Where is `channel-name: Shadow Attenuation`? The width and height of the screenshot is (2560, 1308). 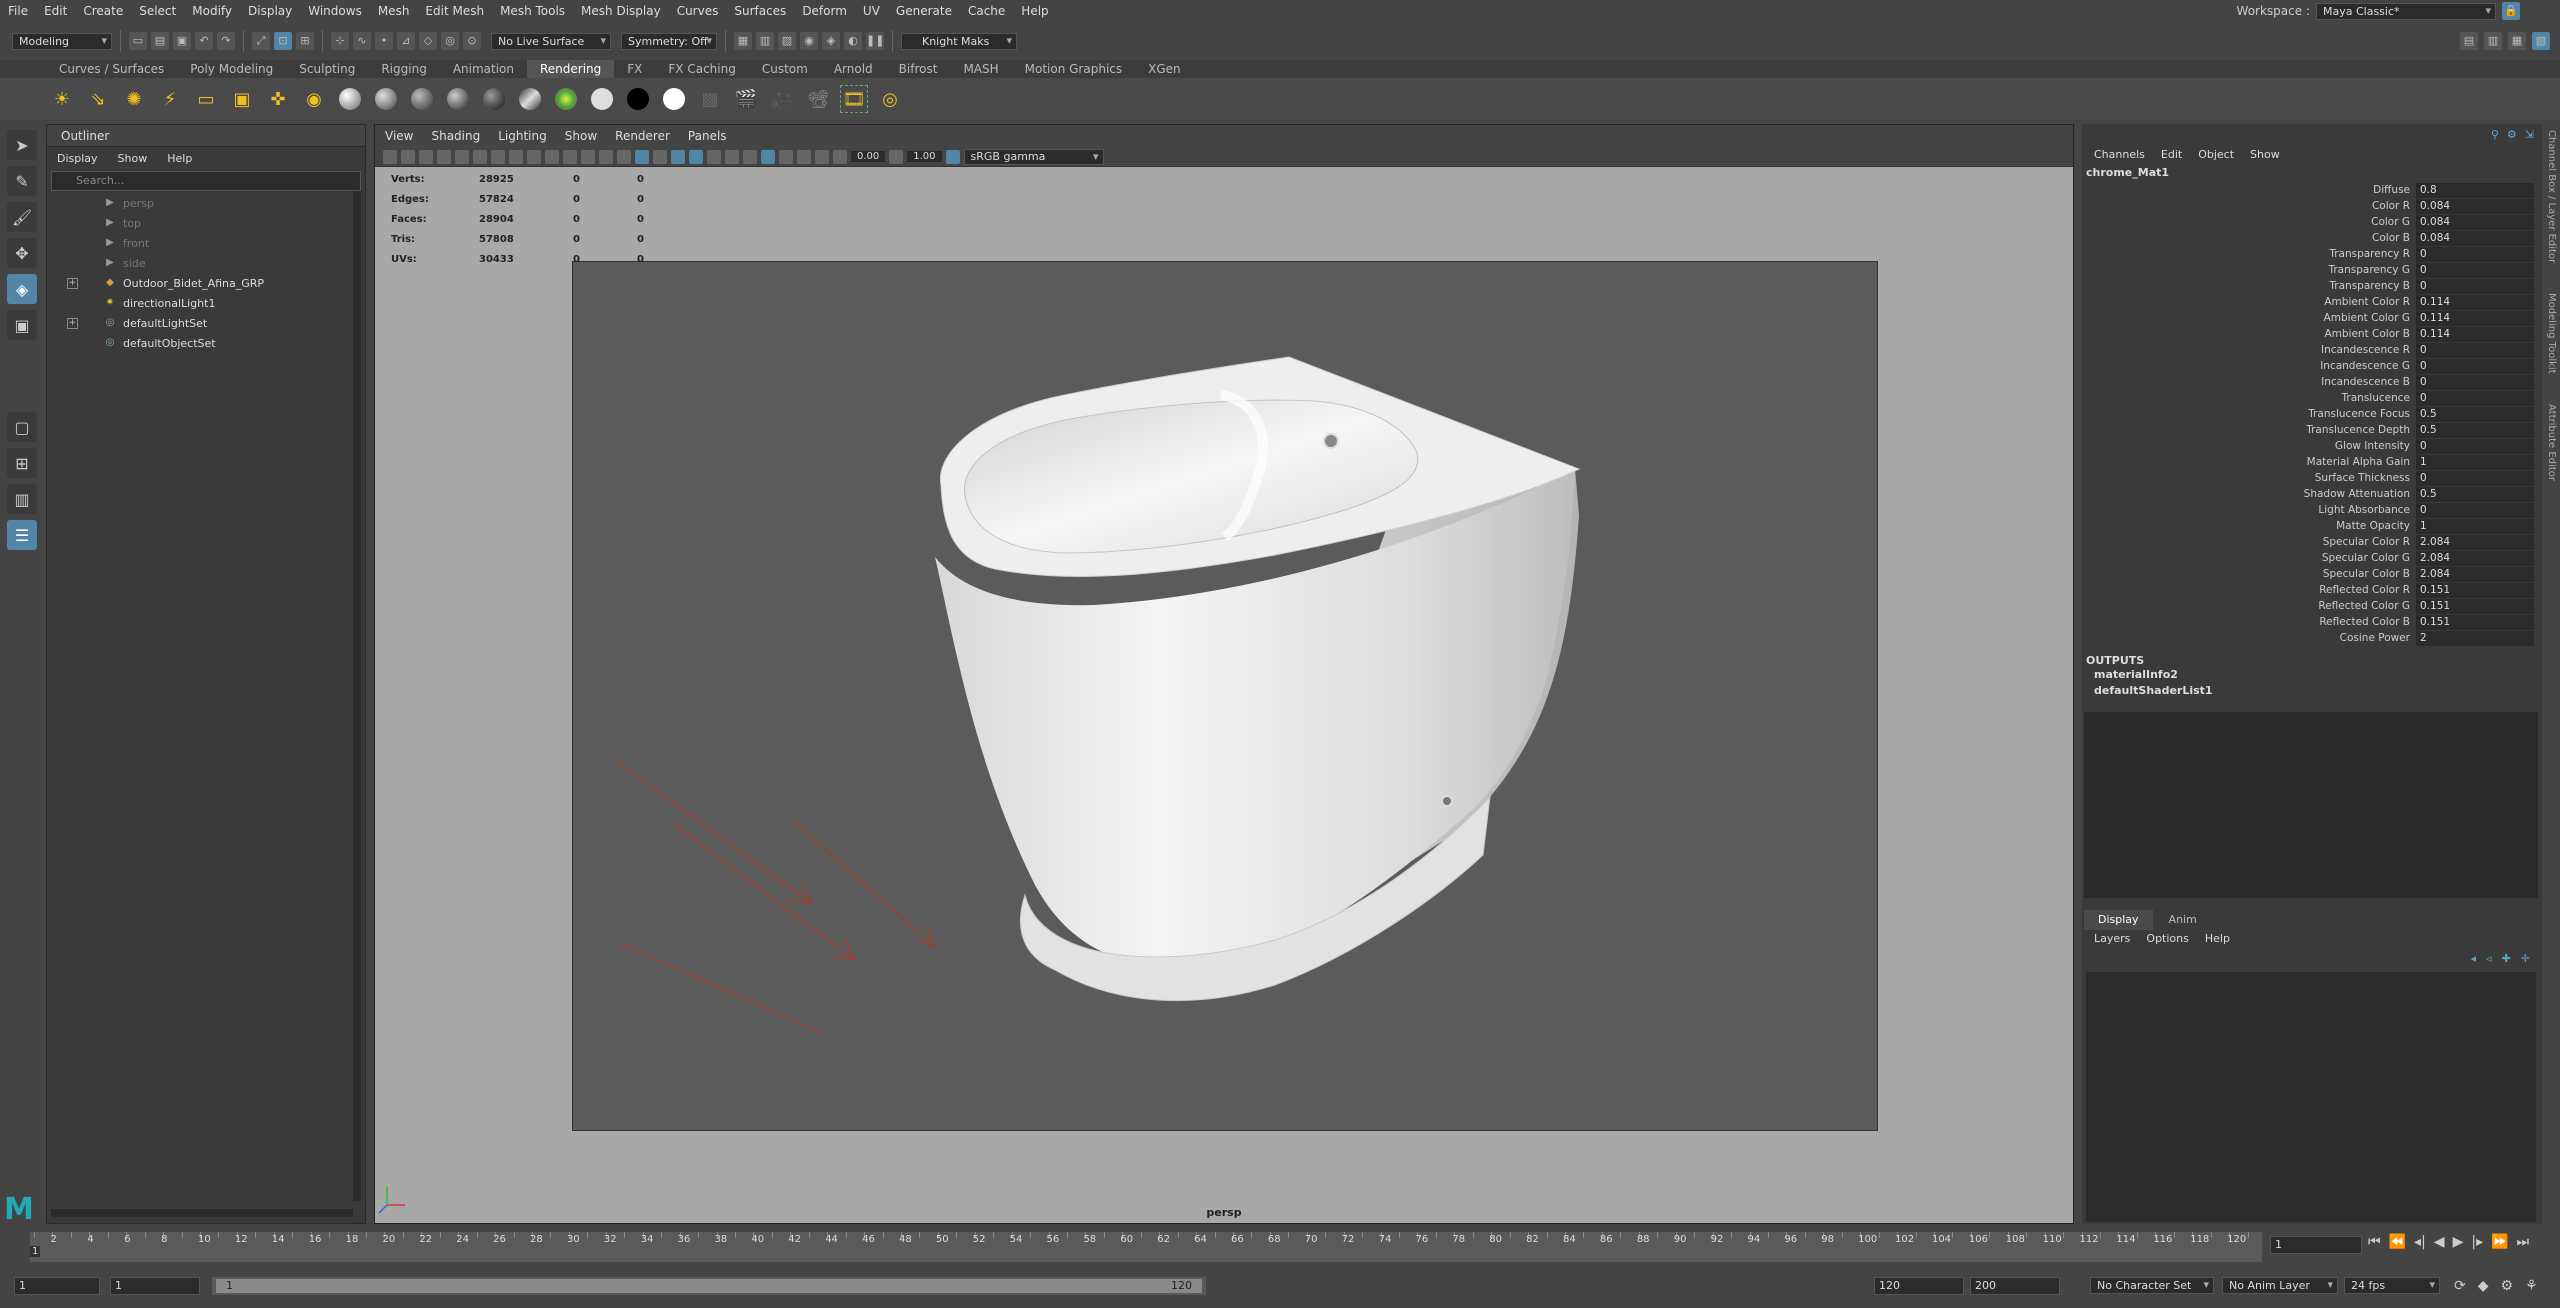
channel-name: Shadow Attenuation is located at coordinates (2249, 494).